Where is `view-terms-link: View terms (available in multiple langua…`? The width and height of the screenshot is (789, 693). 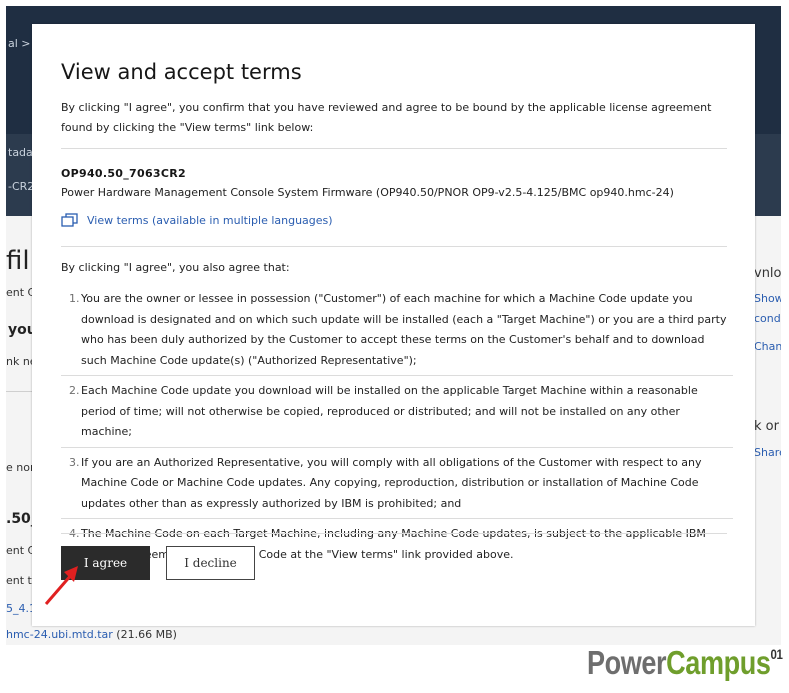
view-terms-link: View terms (available in multiple langua… is located at coordinates (197, 220).